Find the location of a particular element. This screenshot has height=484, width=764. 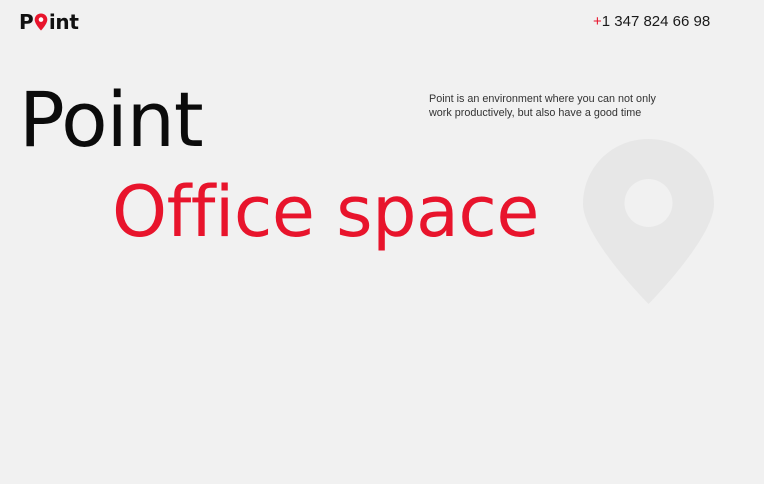

phone-link: +1 347 824 66 98 is located at coordinates (651, 21).